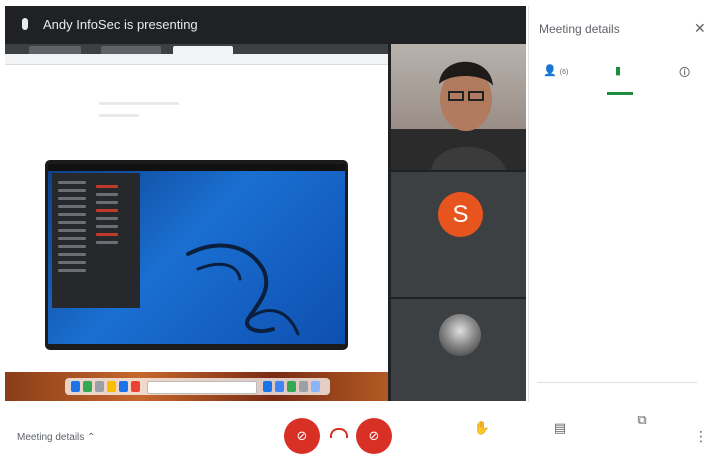  Describe the element at coordinates (25, 24) in the screenshot. I see `mic-icon` at that location.